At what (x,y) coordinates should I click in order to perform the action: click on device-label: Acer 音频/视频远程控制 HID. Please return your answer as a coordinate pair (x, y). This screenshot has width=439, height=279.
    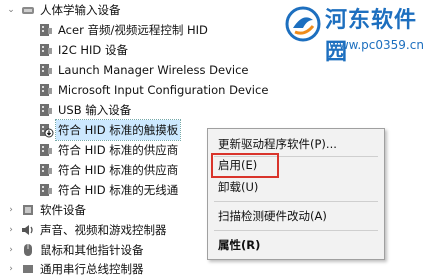
    Looking at the image, I should click on (133, 30).